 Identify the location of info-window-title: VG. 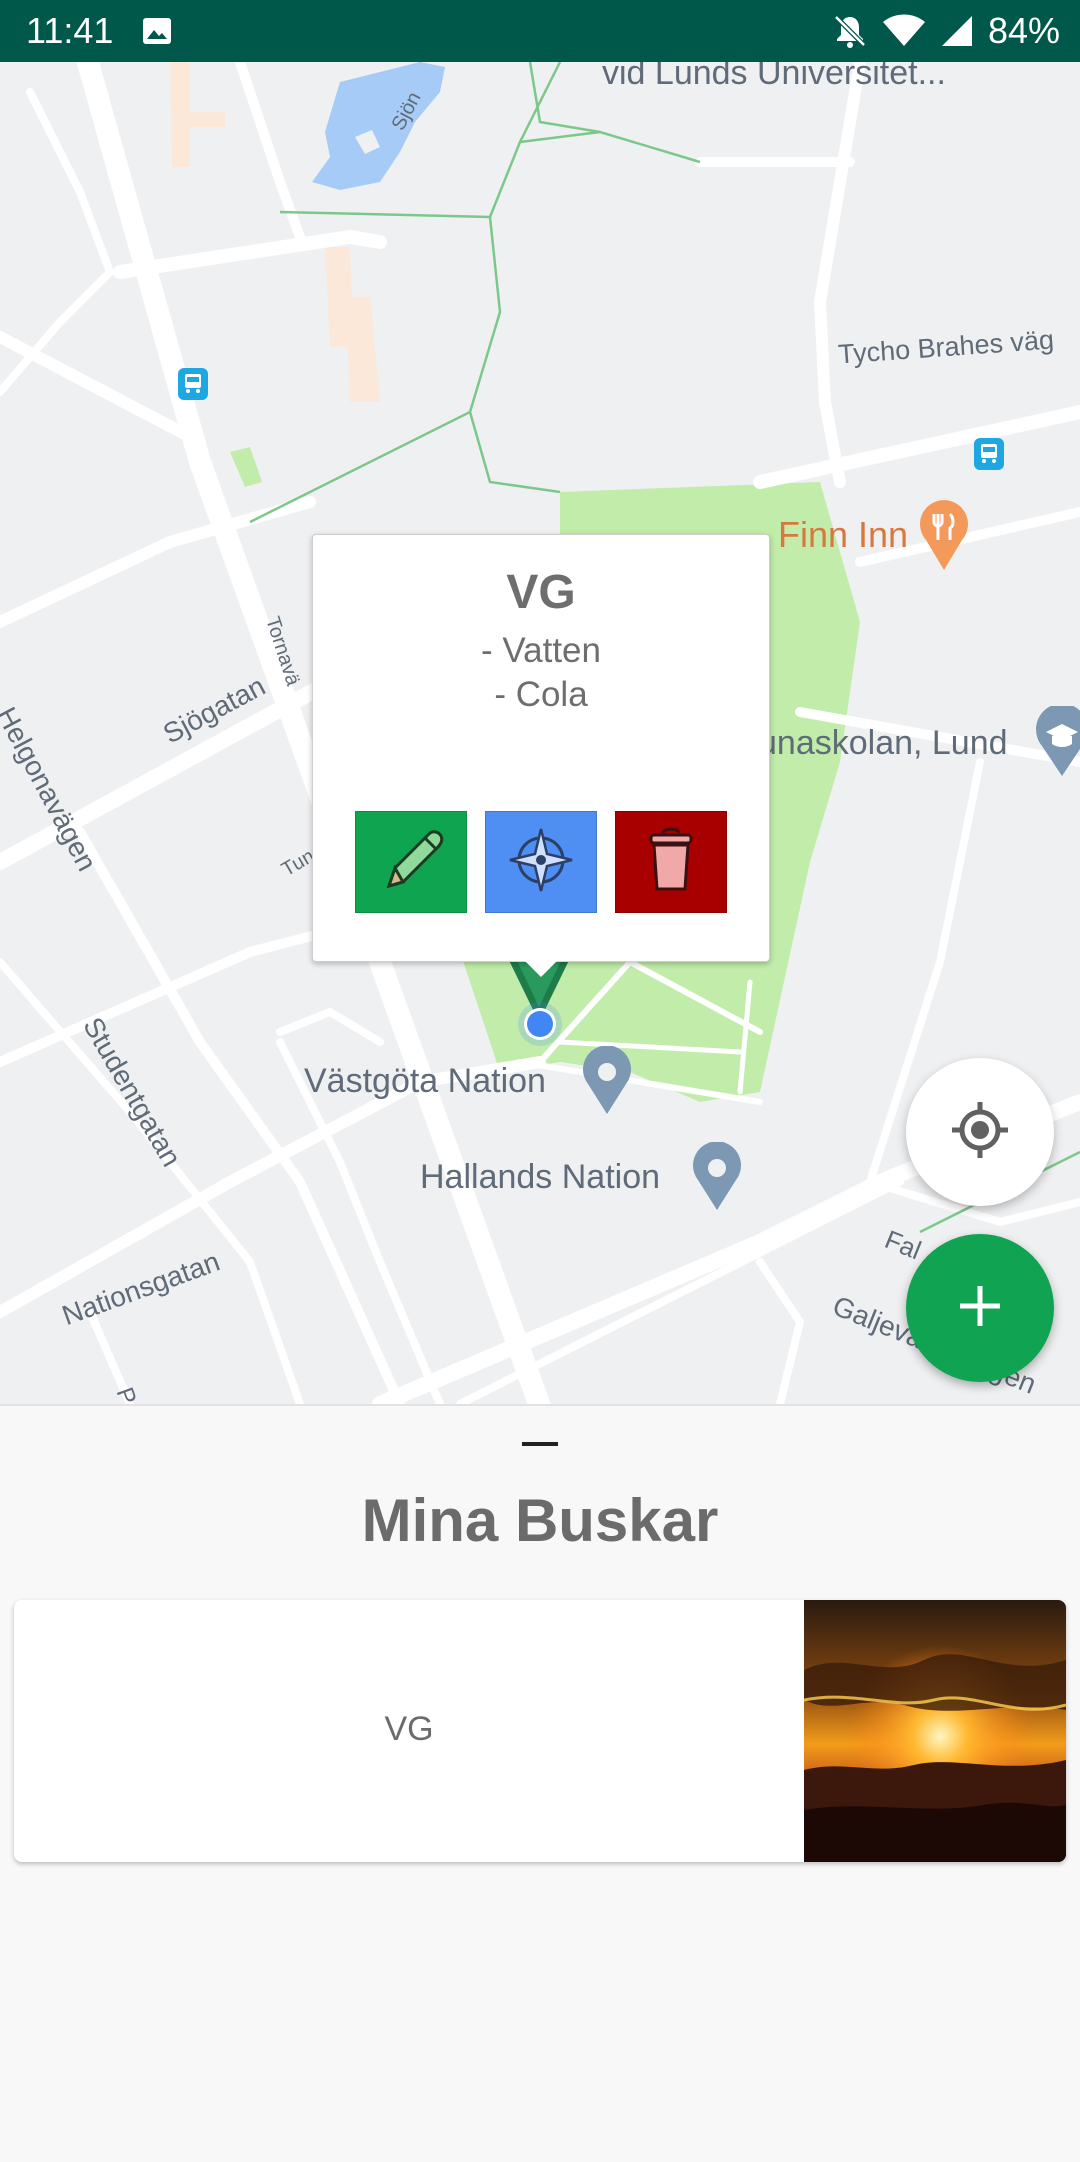
(541, 592).